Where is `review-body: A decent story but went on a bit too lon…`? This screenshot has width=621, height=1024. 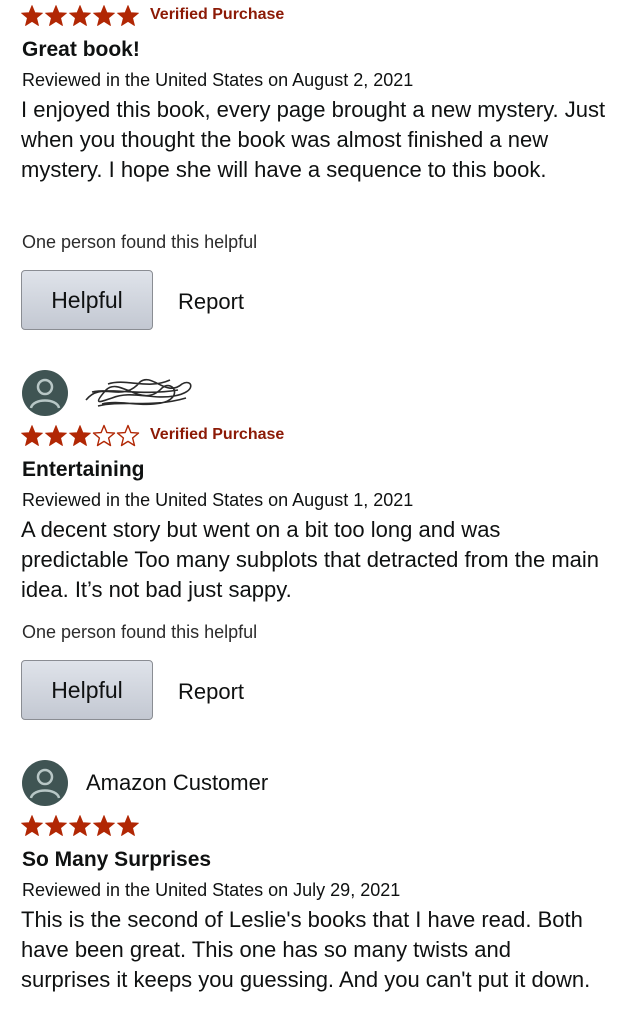 review-body: A decent story but went on a bit too lon… is located at coordinates (310, 559).